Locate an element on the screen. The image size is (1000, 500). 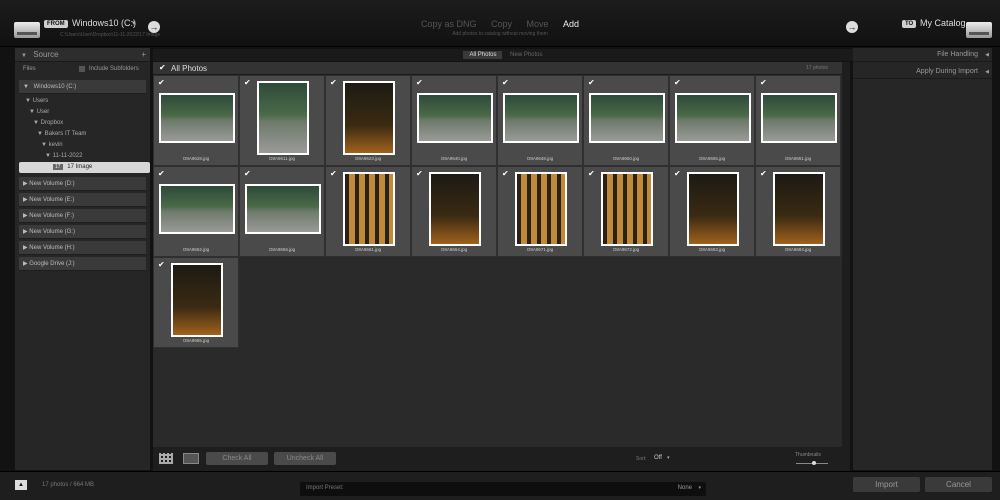
tree-item-selected: 17 17 Image is located at coordinates (84, 167).